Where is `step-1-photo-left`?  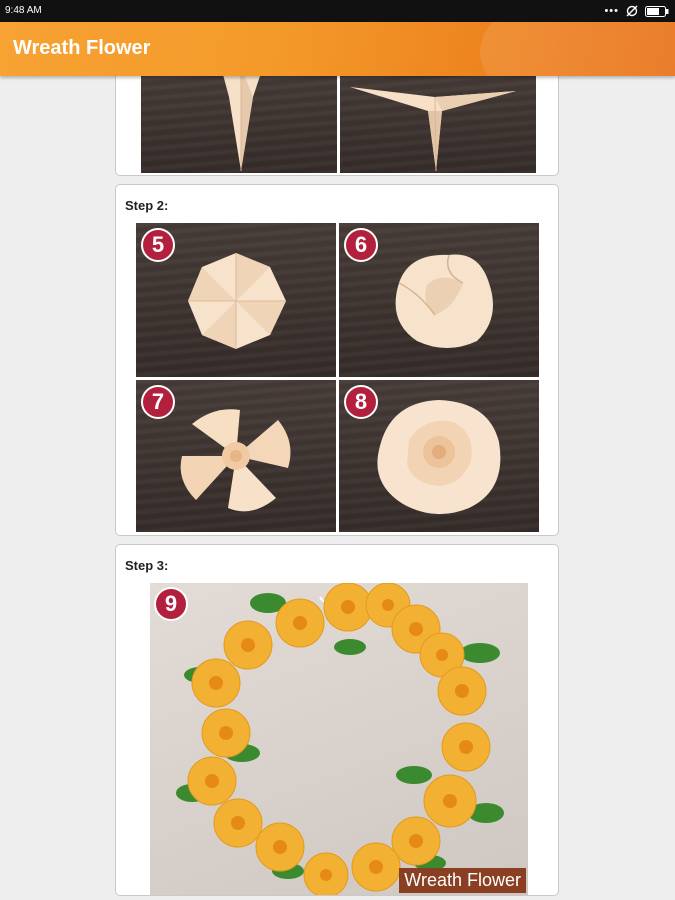
step-1-photo-left is located at coordinates (239, 124).